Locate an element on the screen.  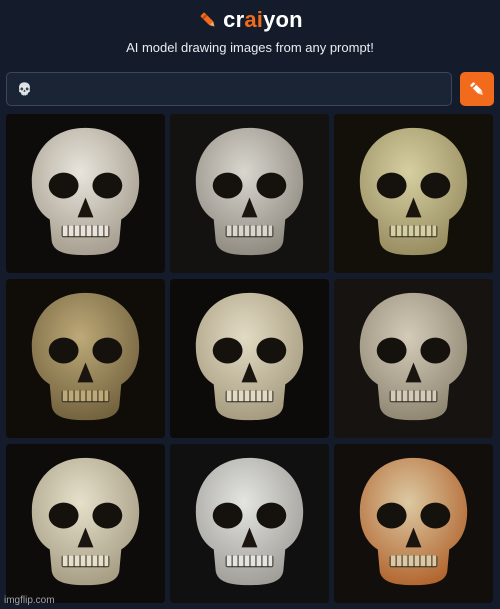
brand-suffix: yon is located at coordinates (283, 19).